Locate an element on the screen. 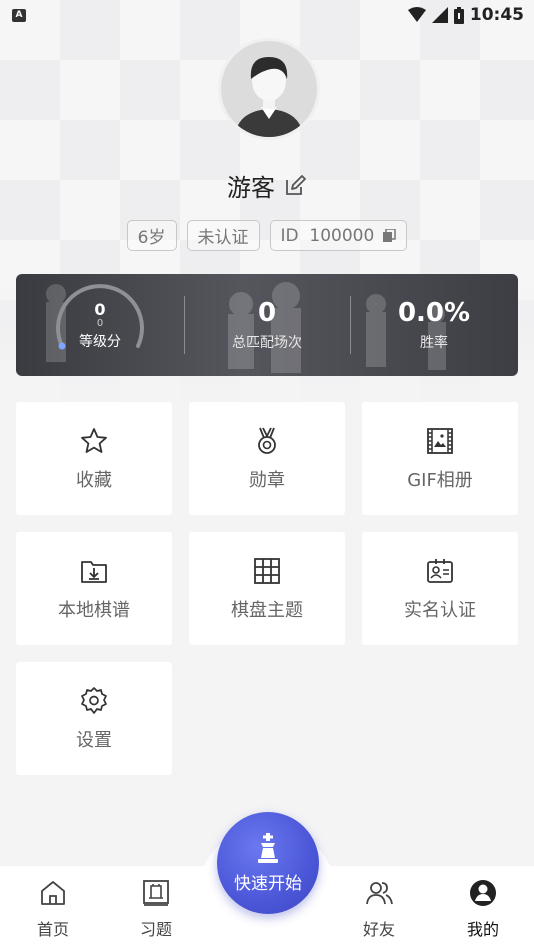 The height and width of the screenshot is (950, 534). quick-start-button: 快速开始 is located at coordinates (268, 863).